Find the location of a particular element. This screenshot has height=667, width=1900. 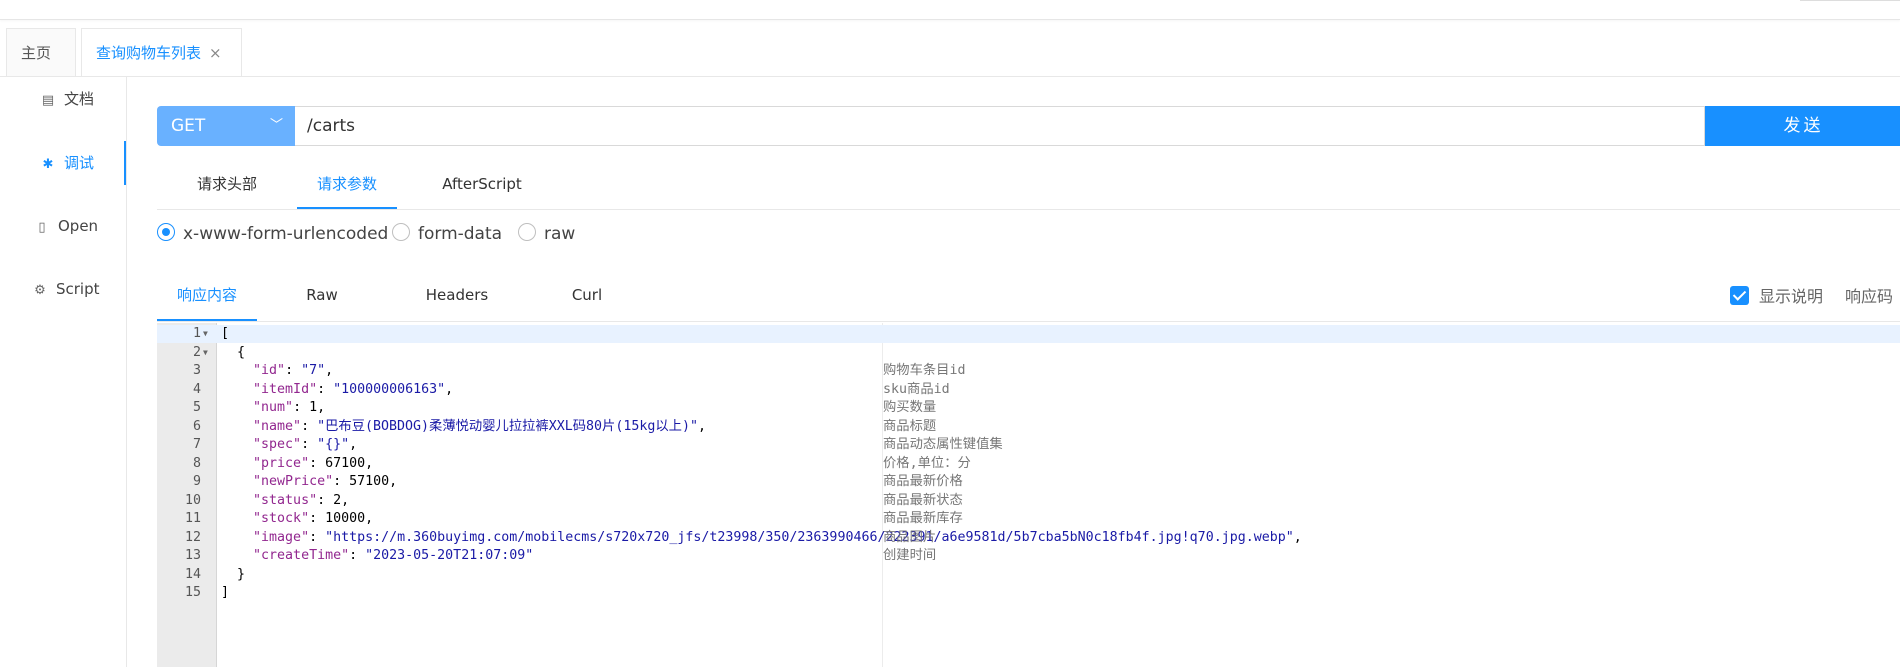

show-description-toggle: 显示说明 is located at coordinates (1776, 295).